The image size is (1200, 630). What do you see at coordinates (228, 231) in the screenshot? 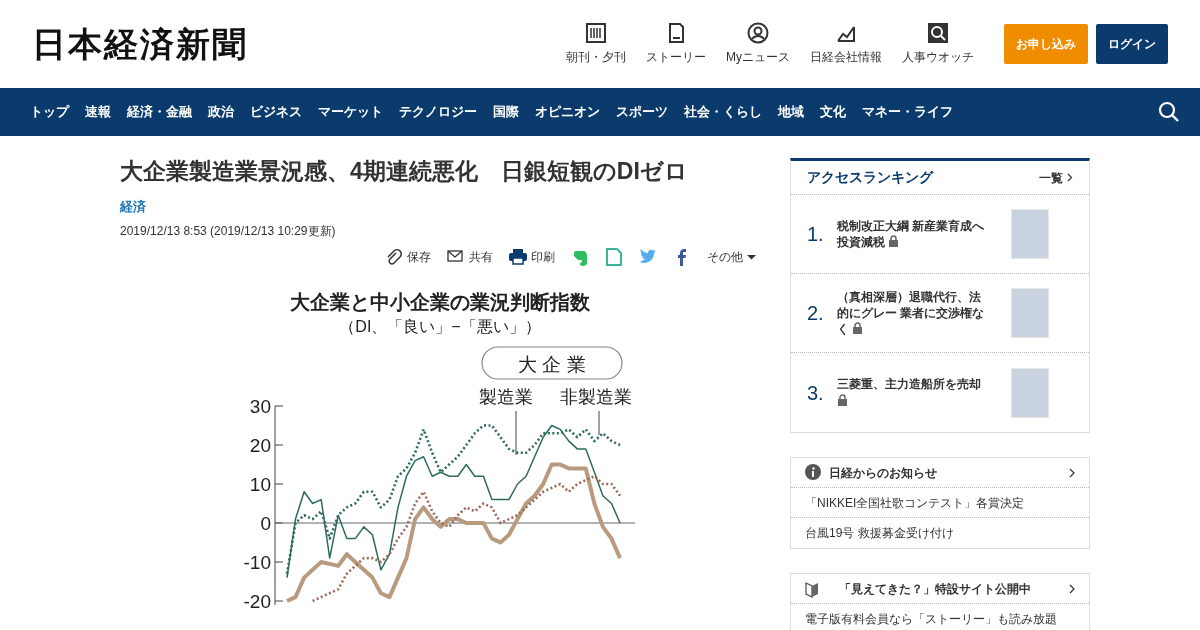
I see `article-date: 2019/12/13 8:53 (2019/12/13 10:29更新)` at bounding box center [228, 231].